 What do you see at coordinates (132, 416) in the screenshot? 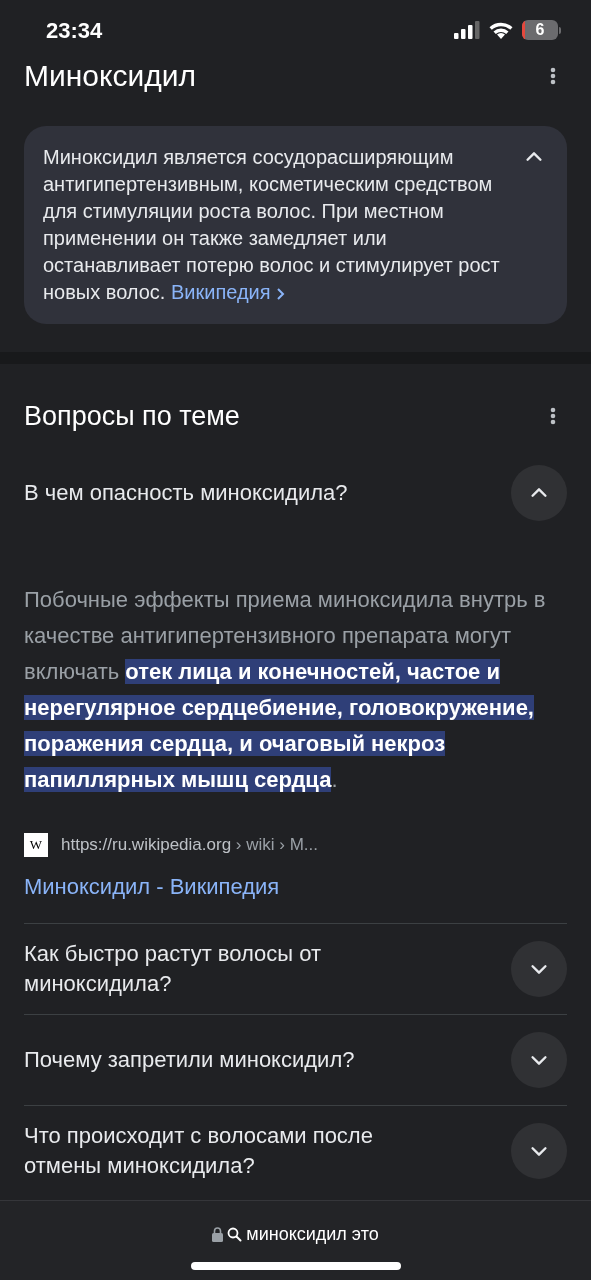
I see `section-heading: Вопросы по теме` at bounding box center [132, 416].